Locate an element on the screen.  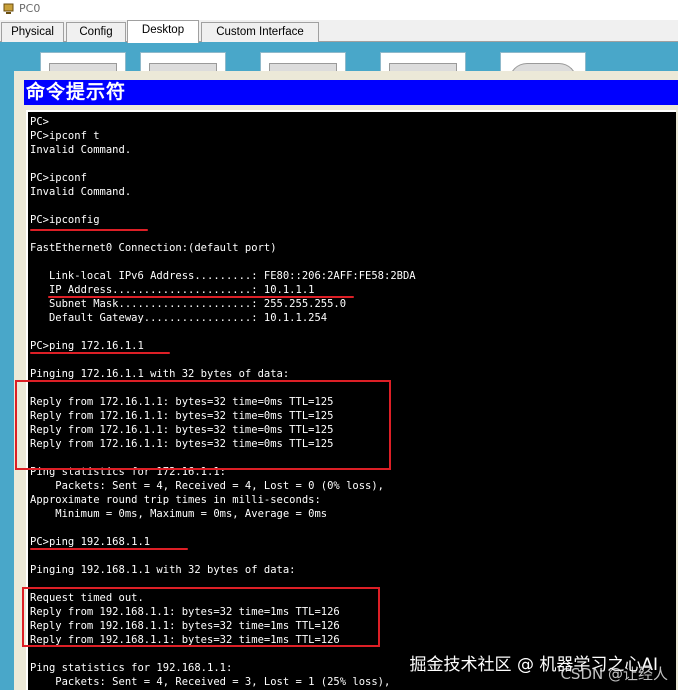
command-prompt-titlebar: 命令提示符 is located at coordinates (351, 92).